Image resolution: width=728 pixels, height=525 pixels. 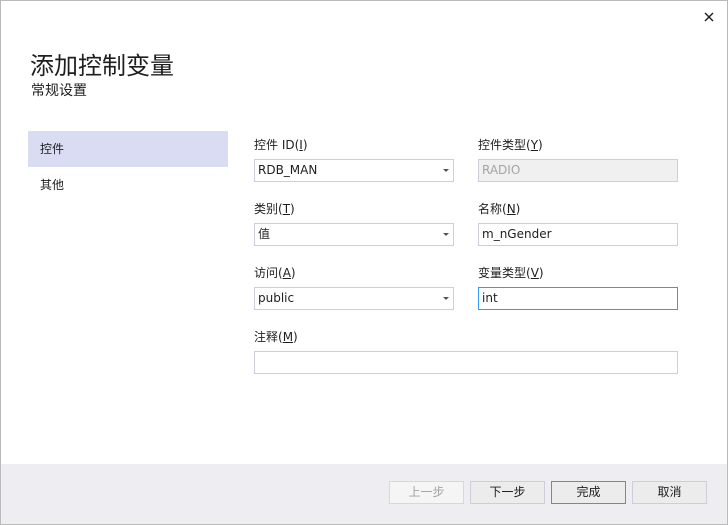 I want to click on cancel-button: 取消, so click(x=669, y=492).